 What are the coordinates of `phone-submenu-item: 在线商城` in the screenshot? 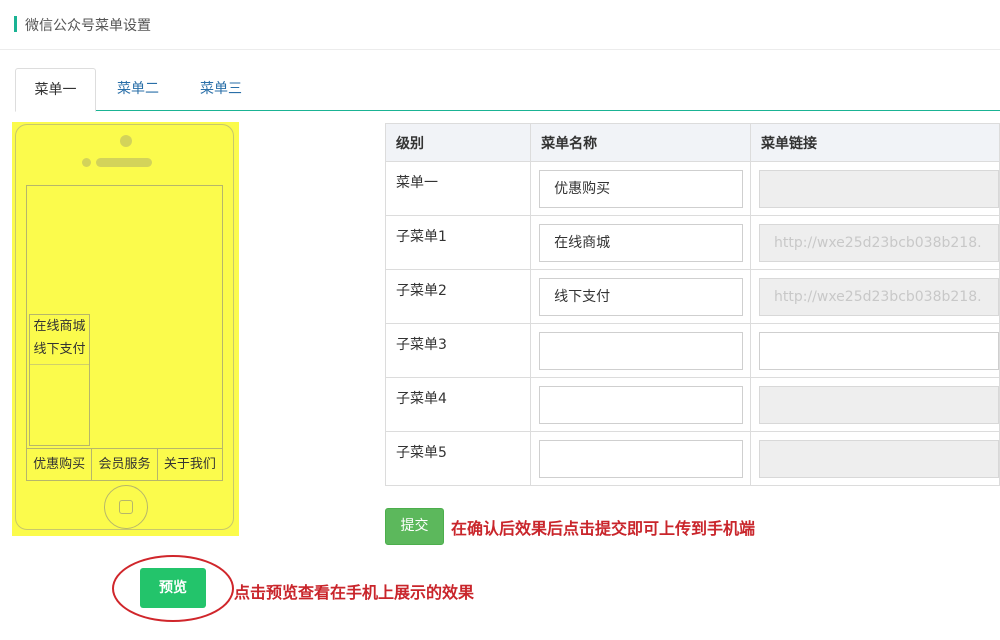 It's located at (59, 326).